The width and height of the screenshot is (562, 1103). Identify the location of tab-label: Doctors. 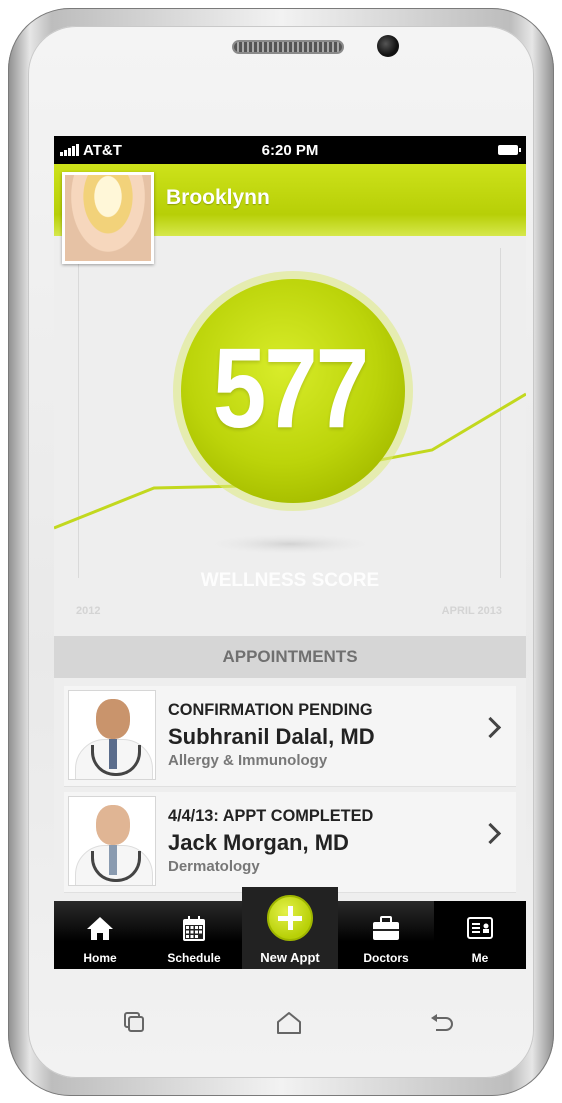
(386, 958).